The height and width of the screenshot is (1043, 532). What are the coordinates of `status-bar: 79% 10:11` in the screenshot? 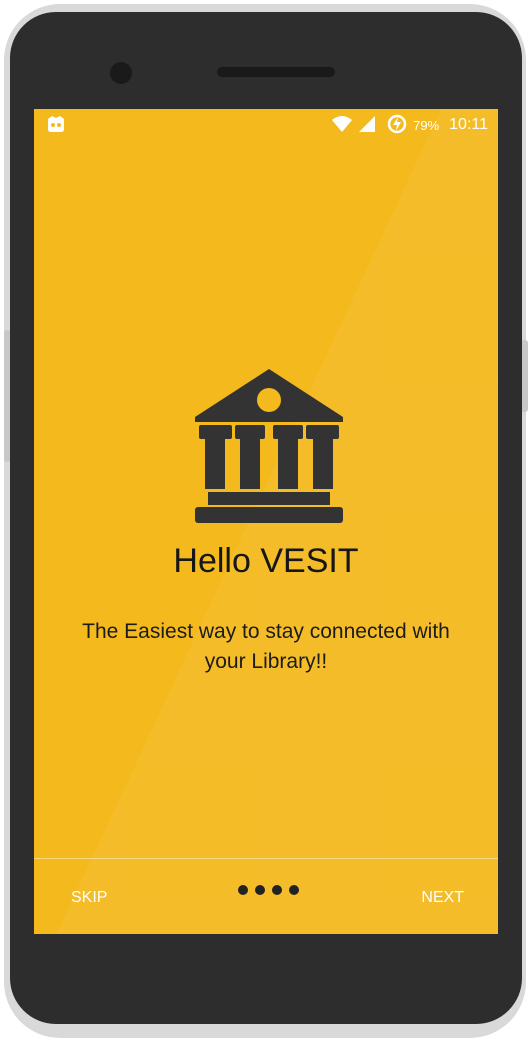 It's located at (266, 125).